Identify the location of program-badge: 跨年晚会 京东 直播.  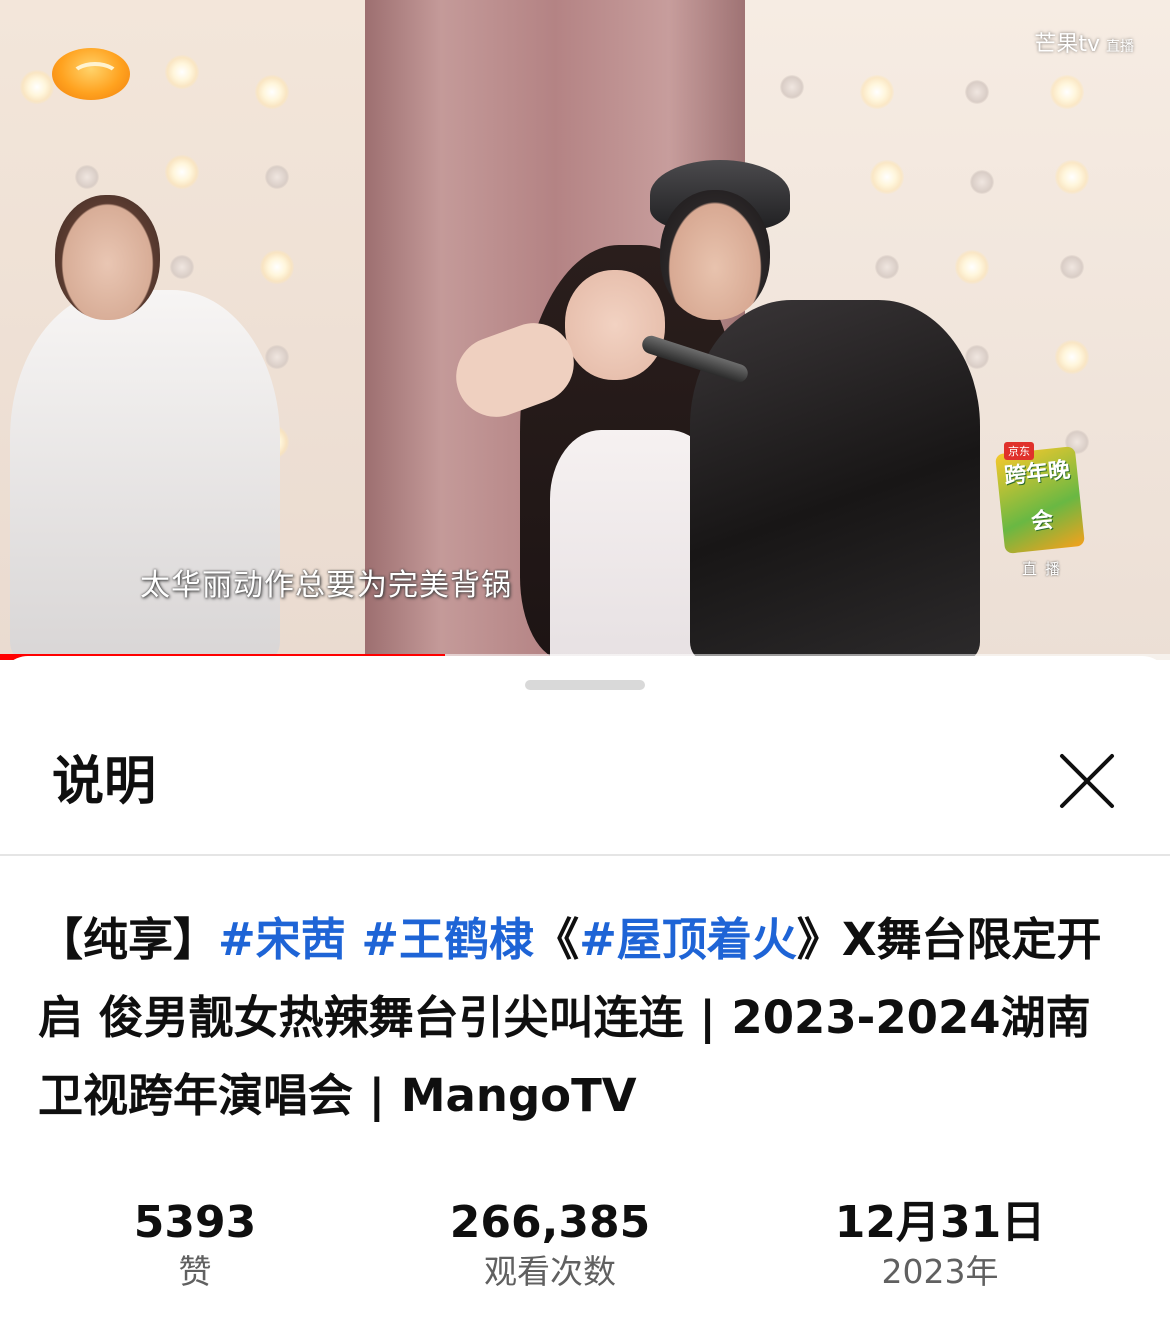
(1042, 516).